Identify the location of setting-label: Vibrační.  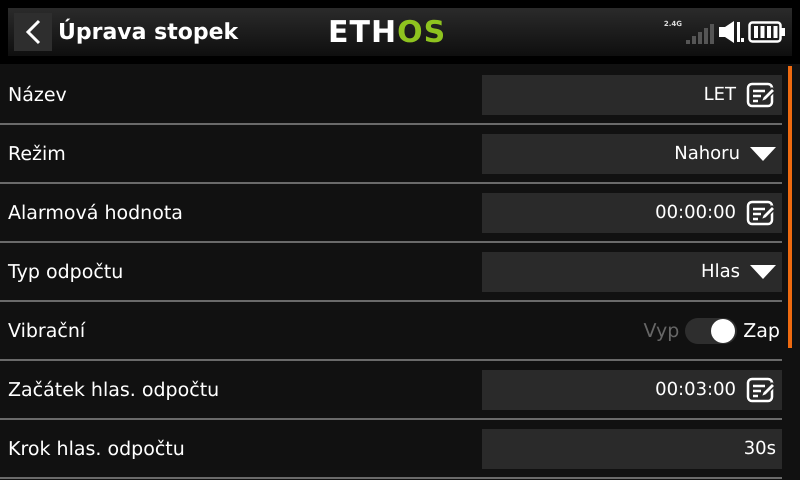
(46, 331).